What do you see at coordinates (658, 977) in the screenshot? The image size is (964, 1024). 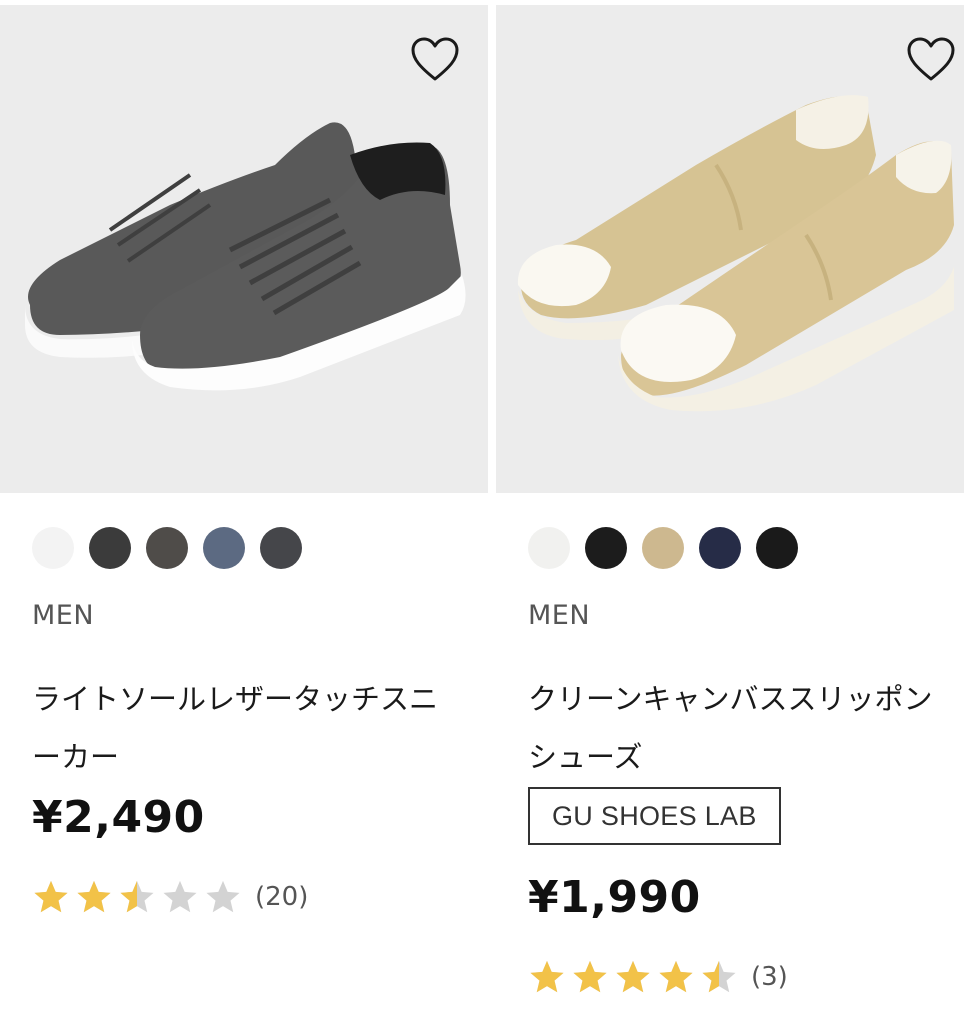 I see `rating-stars: (3)` at bounding box center [658, 977].